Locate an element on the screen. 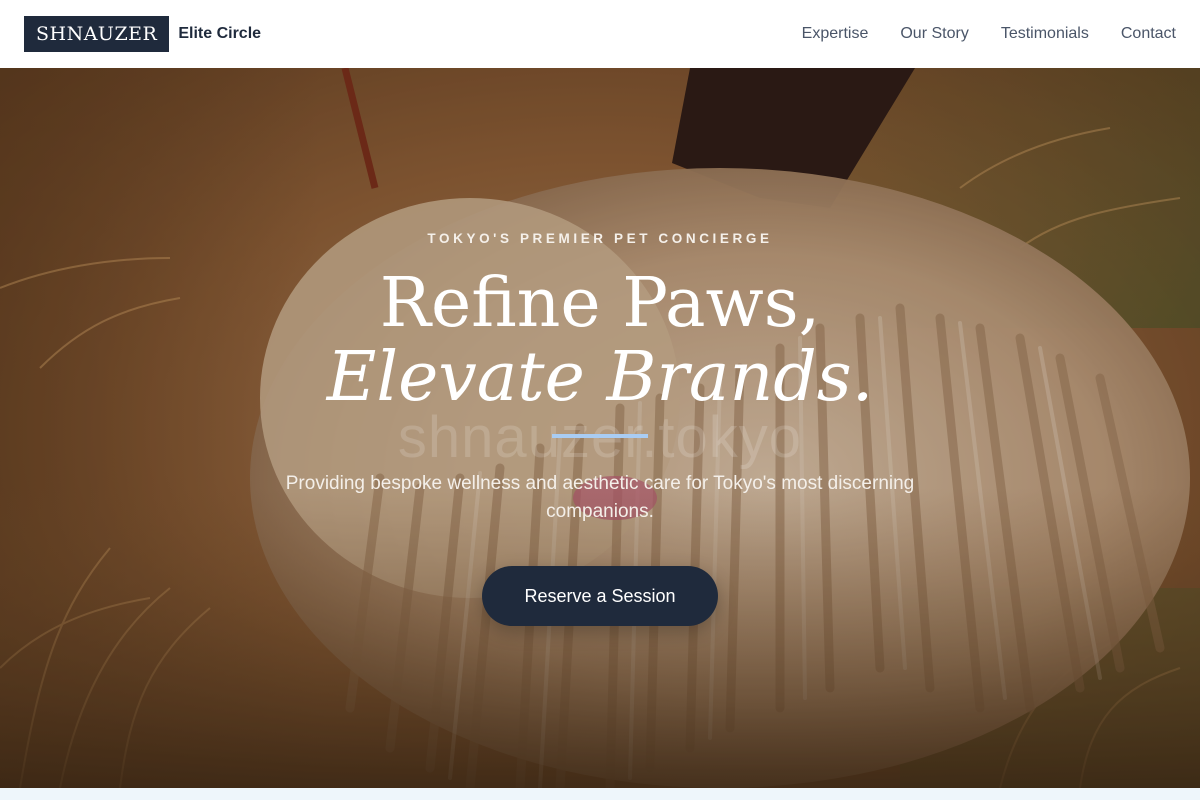 The height and width of the screenshot is (800, 1200). hero-watermark: shnauzer.tokyo is located at coordinates (600, 437).